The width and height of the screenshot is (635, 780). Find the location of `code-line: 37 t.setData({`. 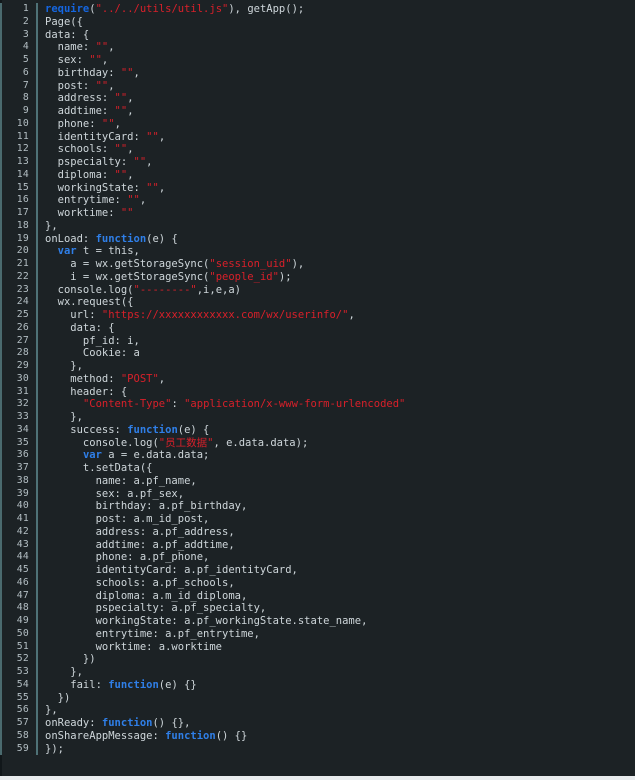

code-line: 37 t.setData({ is located at coordinates (317, 468).